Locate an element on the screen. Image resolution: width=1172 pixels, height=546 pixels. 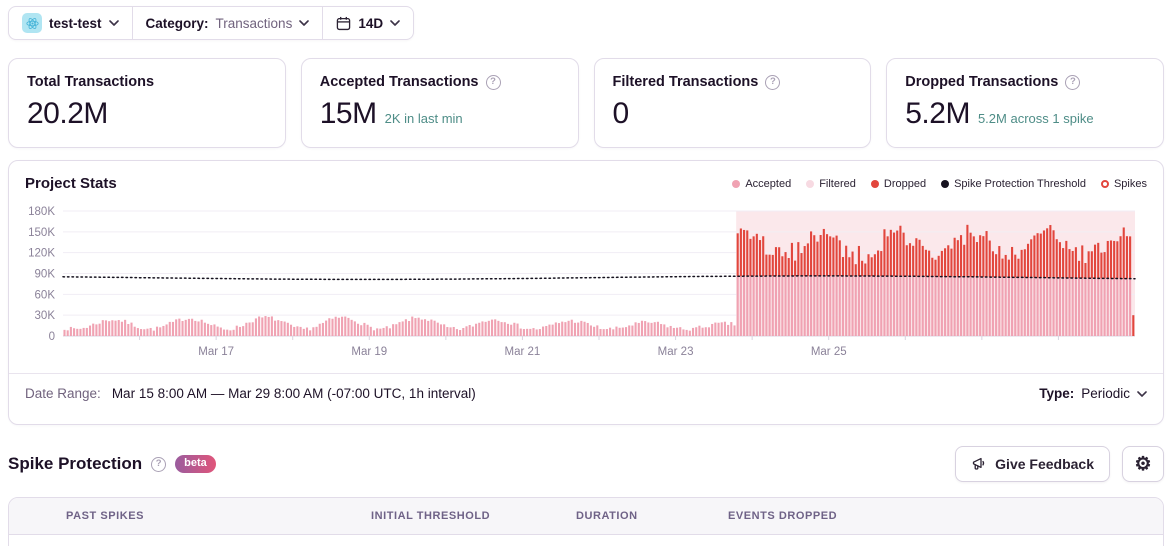
settings-button: ⚙ is located at coordinates (1143, 464).